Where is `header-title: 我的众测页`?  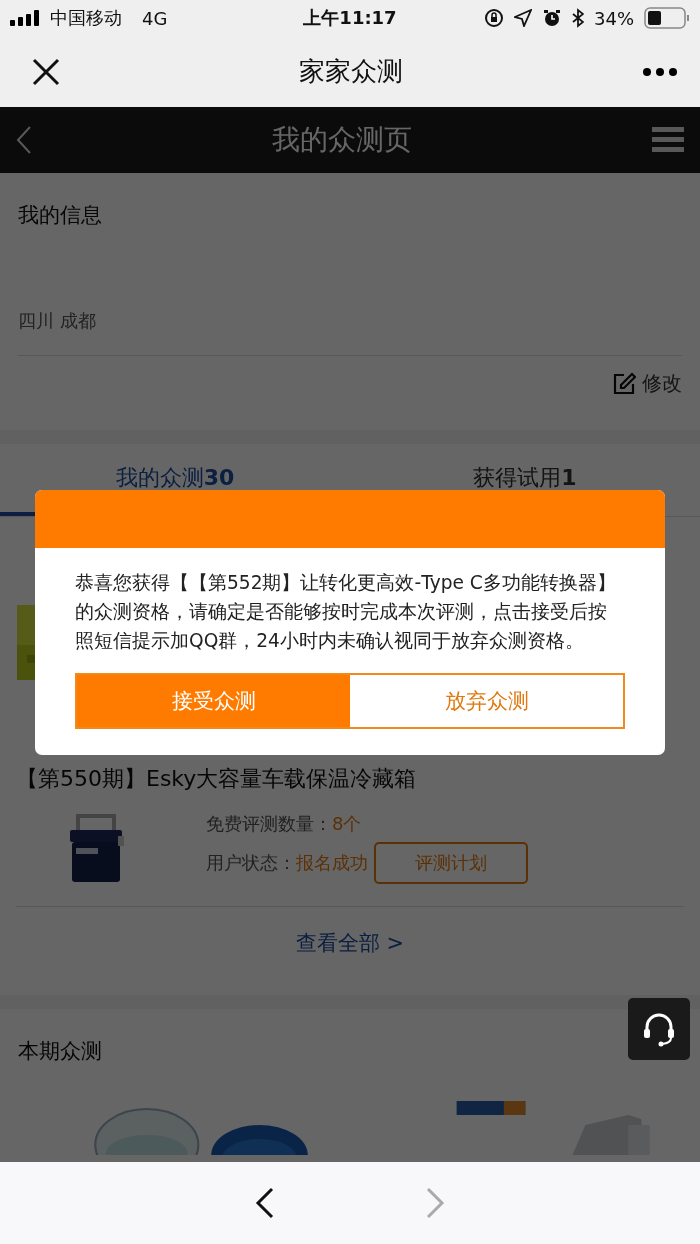 header-title: 我的众测页 is located at coordinates (342, 140).